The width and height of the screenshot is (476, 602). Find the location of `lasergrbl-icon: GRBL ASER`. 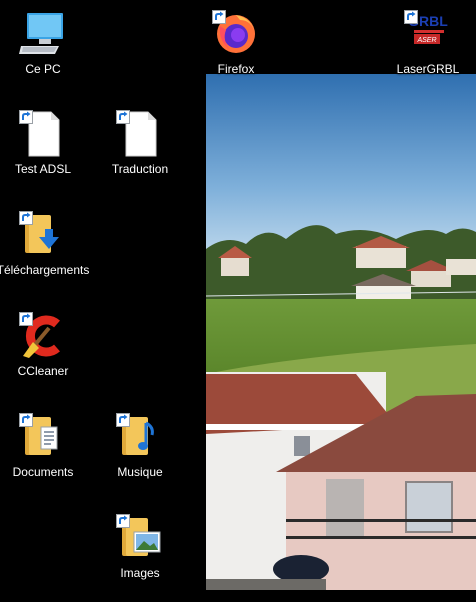

lasergrbl-icon: GRBL ASER is located at coordinates (428, 34).